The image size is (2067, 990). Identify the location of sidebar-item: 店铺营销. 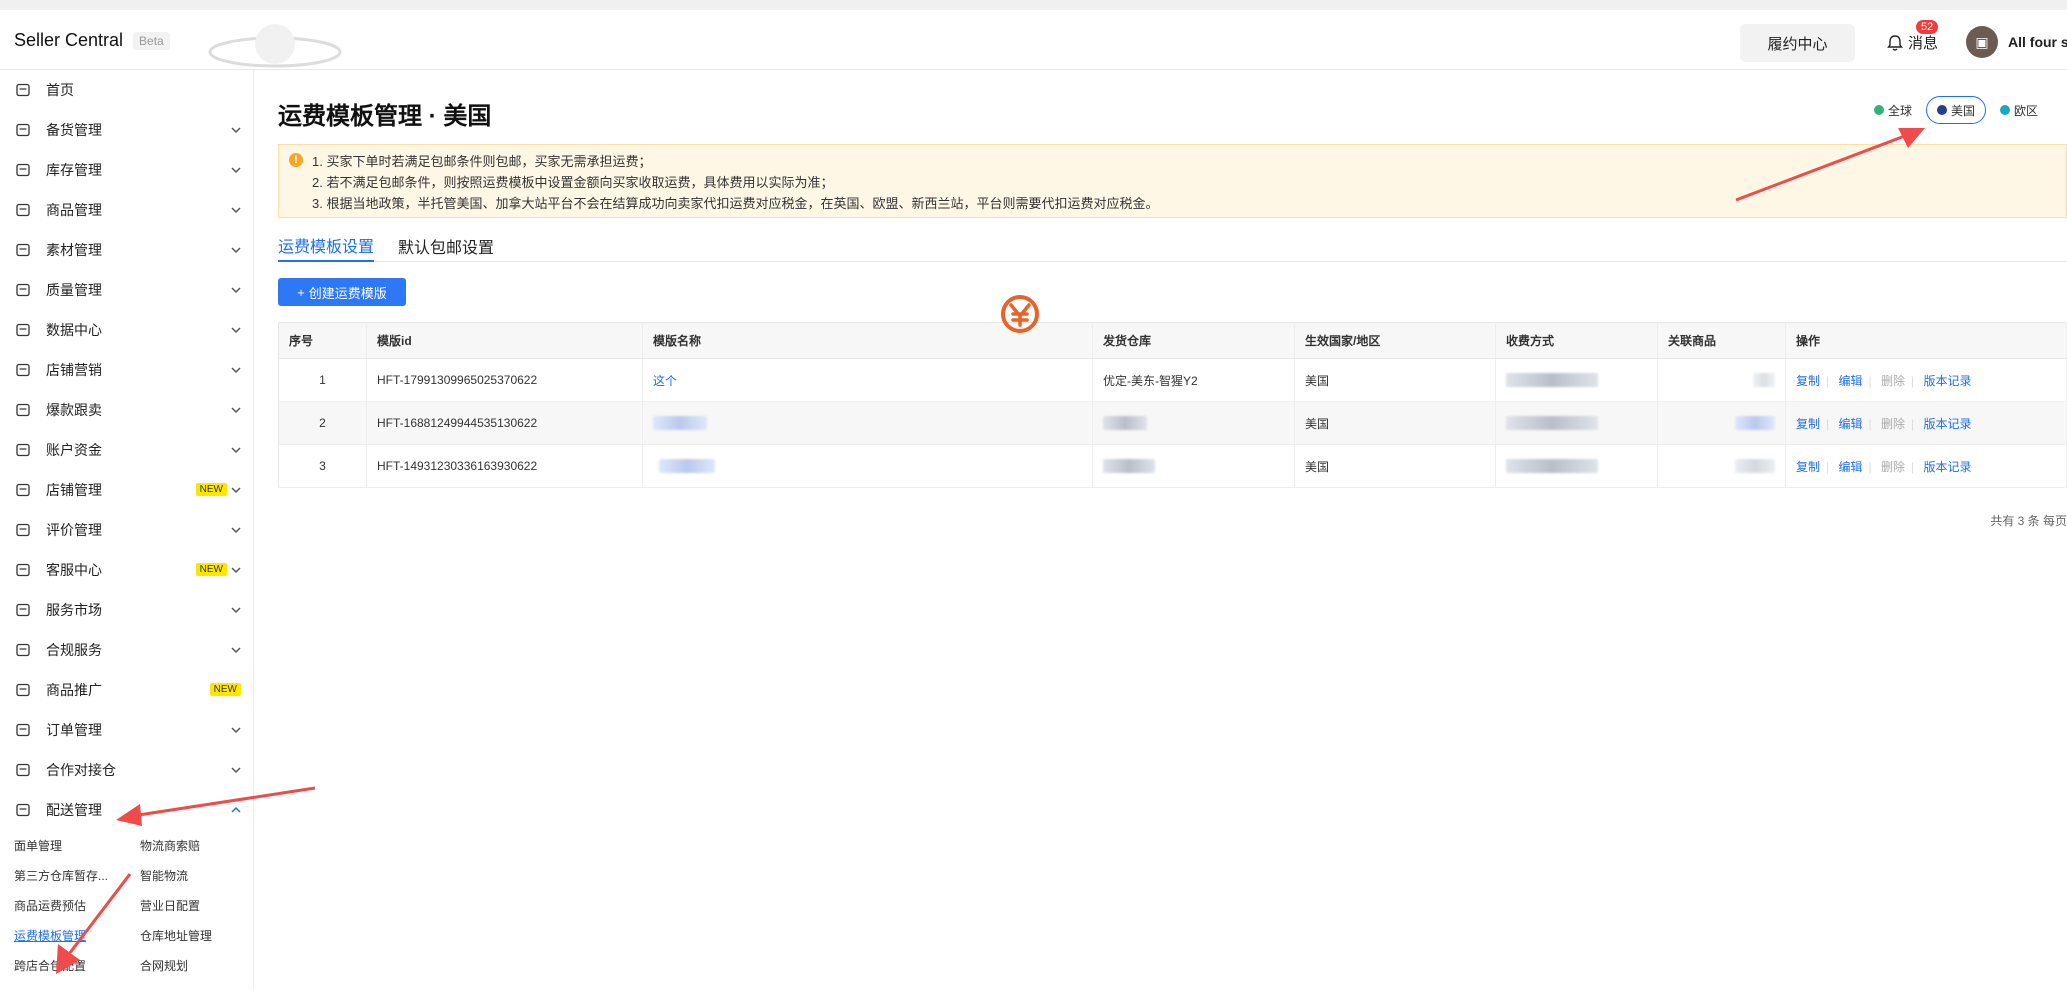
(126, 370).